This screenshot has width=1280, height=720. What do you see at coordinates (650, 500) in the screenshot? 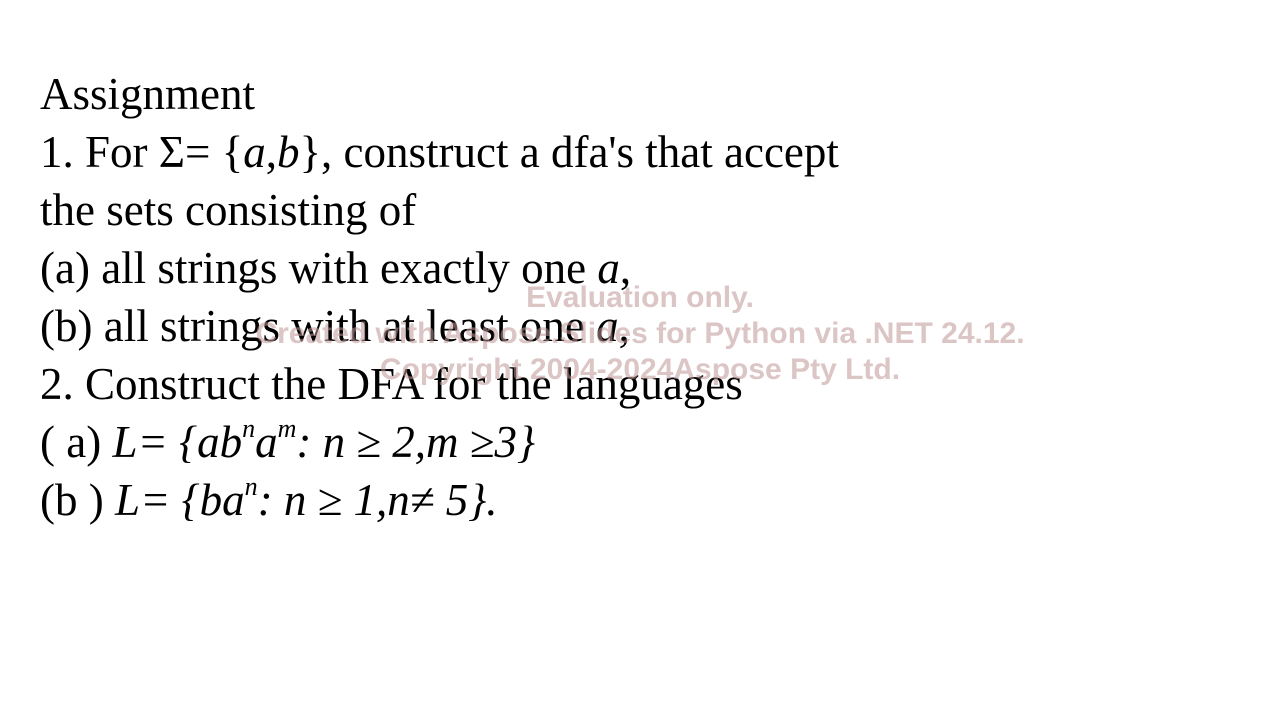
I see `question-2b: (b ) L= {ban: n ≥ 1,n≠ 5}.` at bounding box center [650, 500].